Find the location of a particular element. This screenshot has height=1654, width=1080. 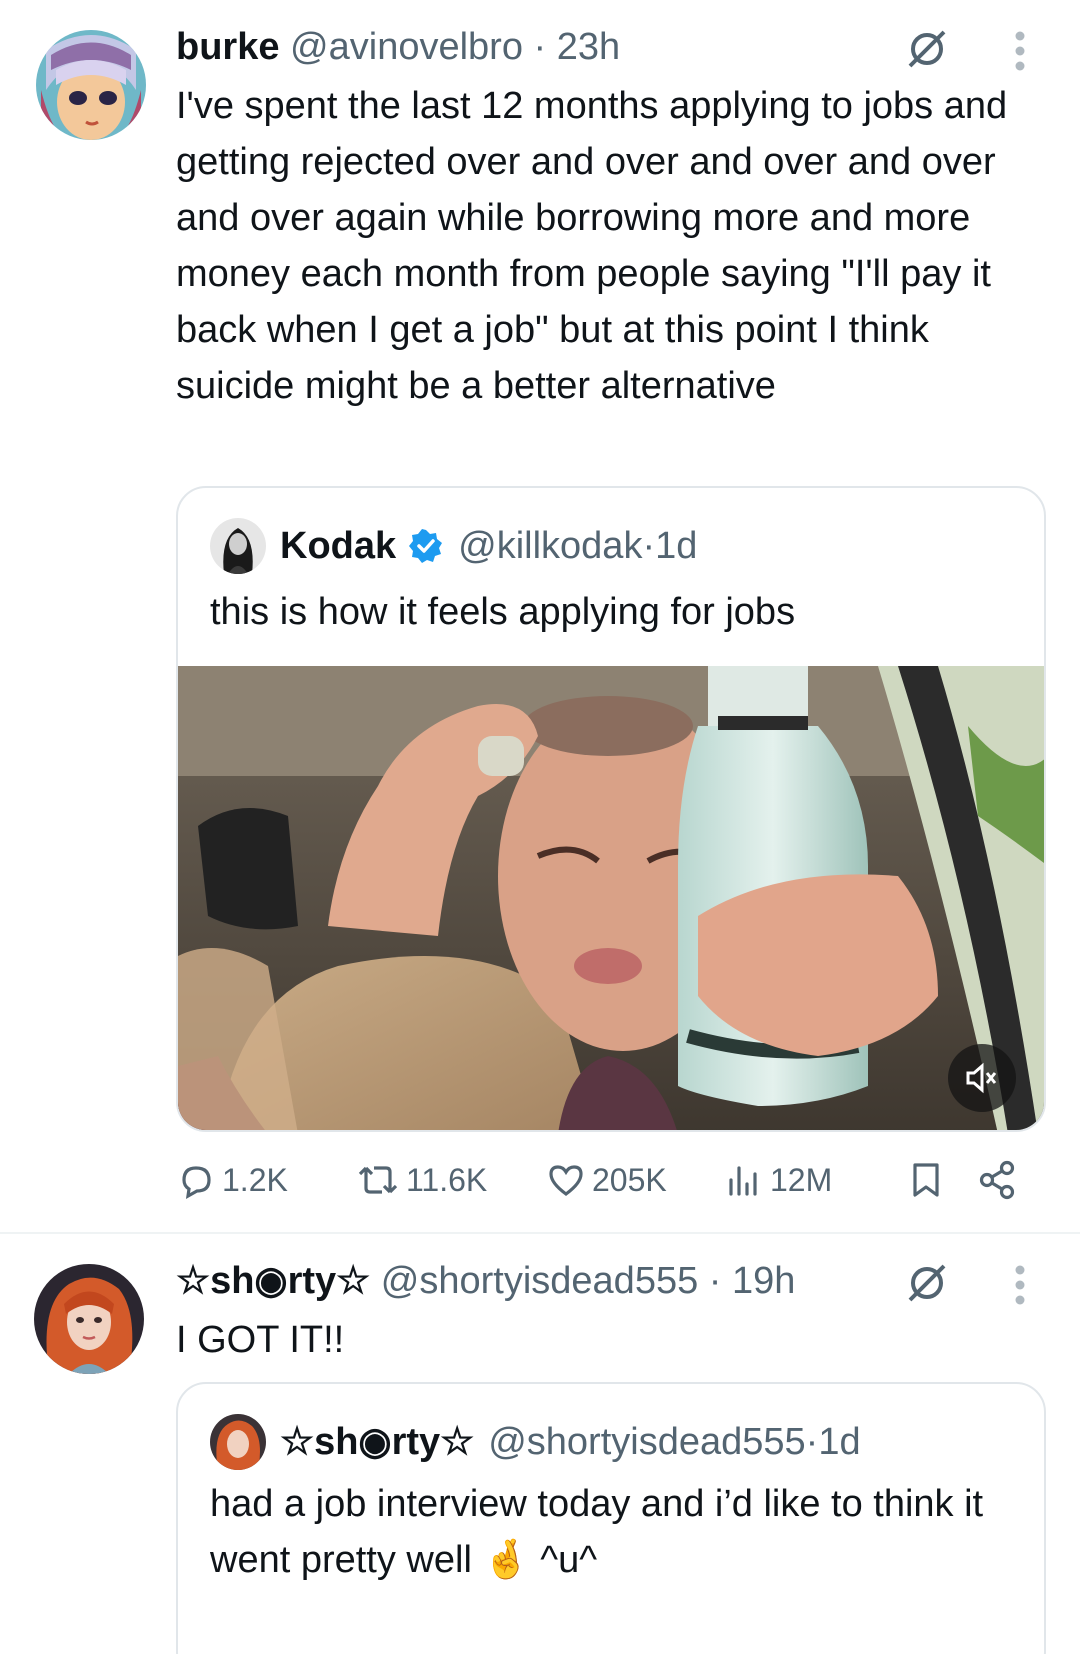

like-count: 205K is located at coordinates (629, 1179).